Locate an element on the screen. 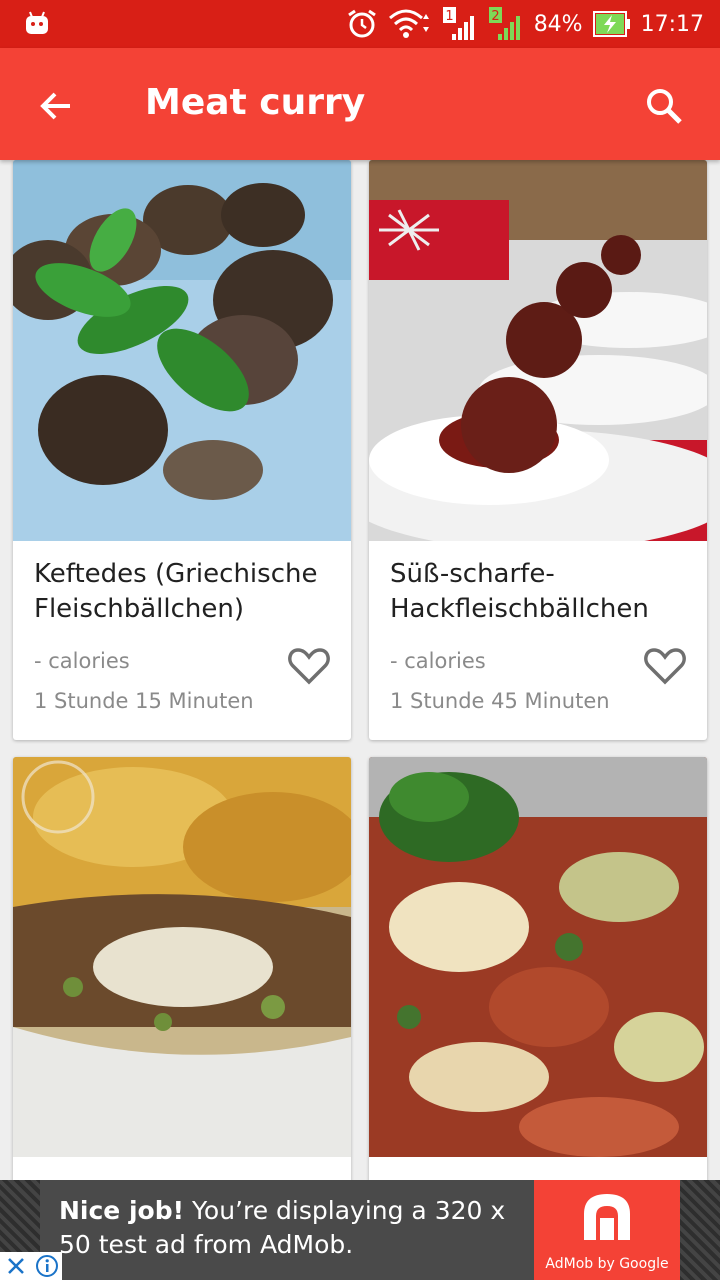 Image resolution: width=720 pixels, height=1280 pixels. search-button is located at coordinates (664, 106).